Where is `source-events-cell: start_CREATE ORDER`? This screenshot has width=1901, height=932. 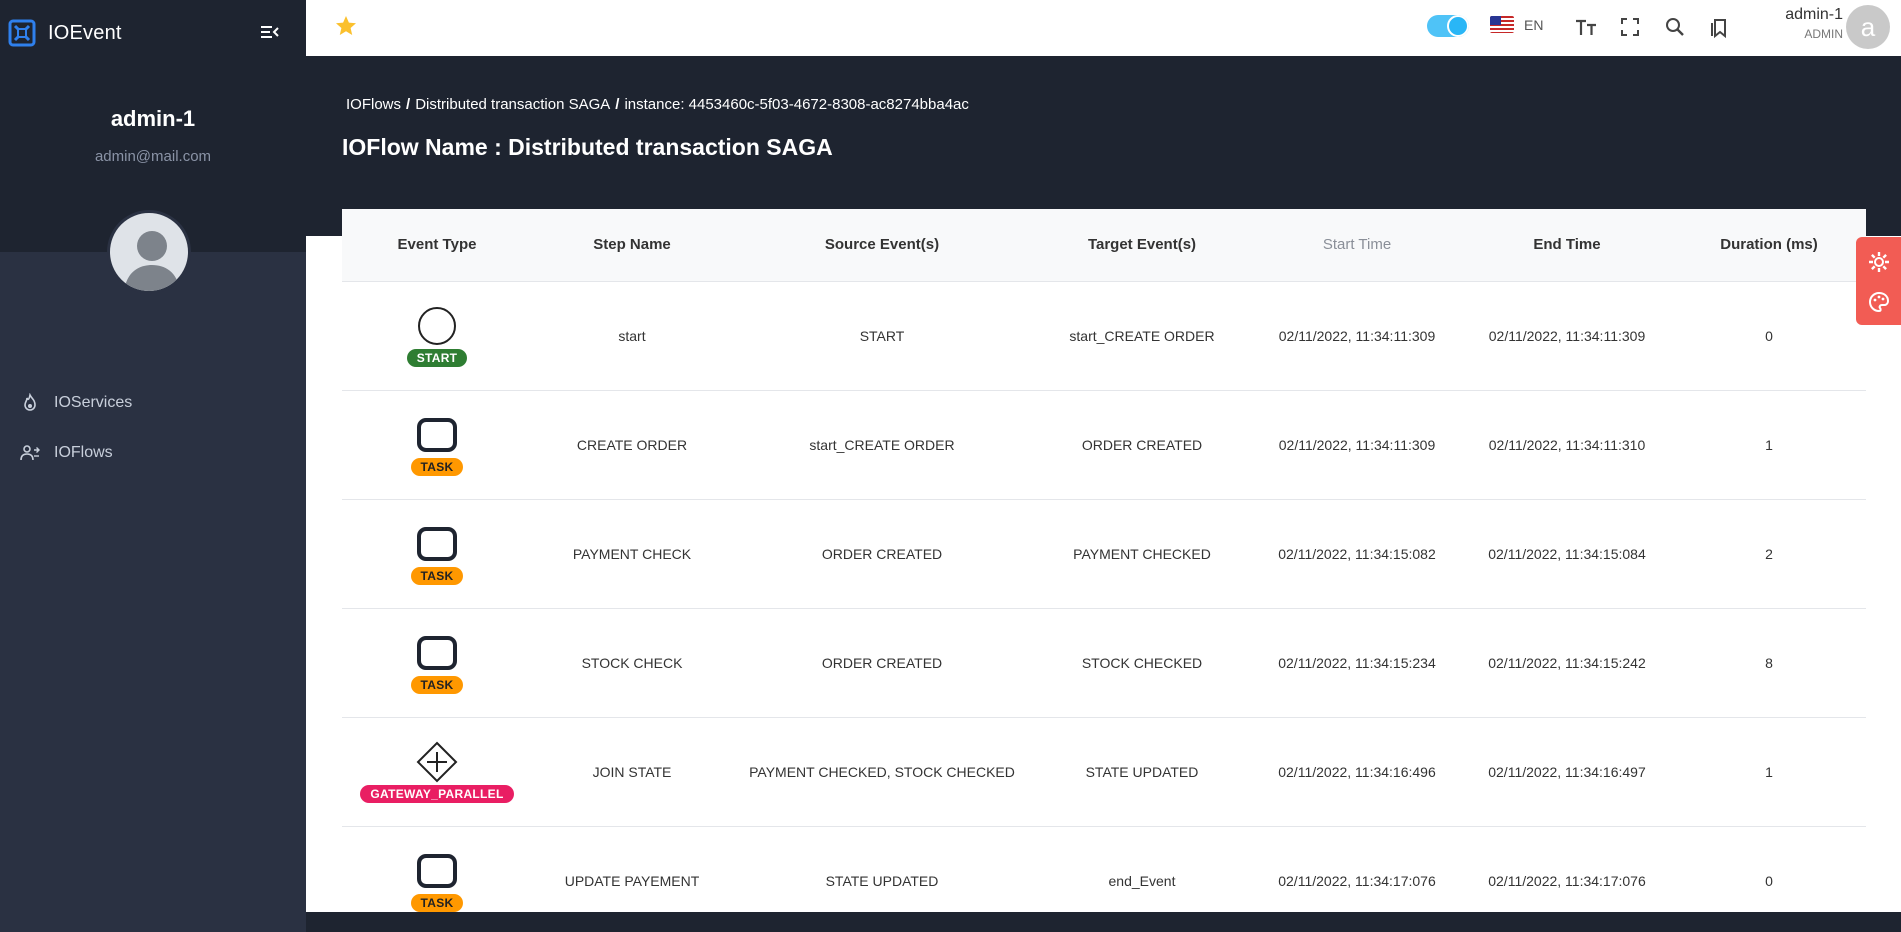 source-events-cell: start_CREATE ORDER is located at coordinates (882, 445).